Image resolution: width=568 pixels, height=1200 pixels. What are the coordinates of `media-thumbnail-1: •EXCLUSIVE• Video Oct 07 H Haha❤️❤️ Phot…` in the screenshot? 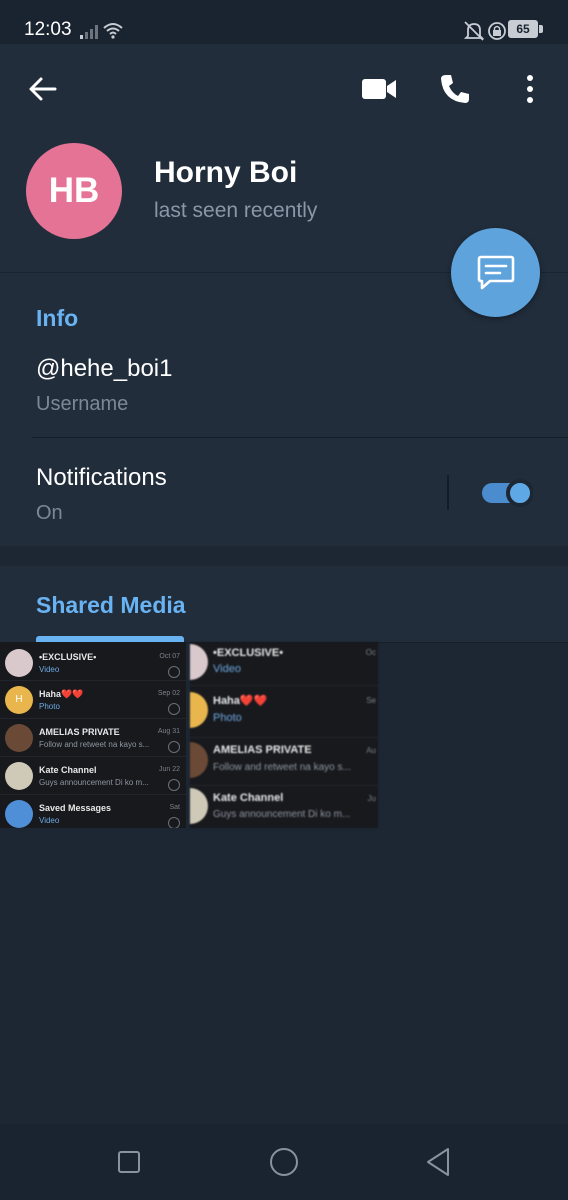 It's located at (93, 735).